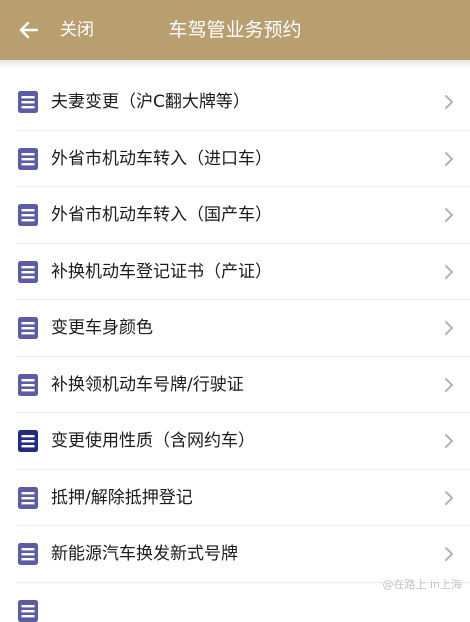 This screenshot has width=470, height=622. What do you see at coordinates (147, 384) in the screenshot?
I see `list-item-label: 补换领机动车号牌/行驶证` at bounding box center [147, 384].